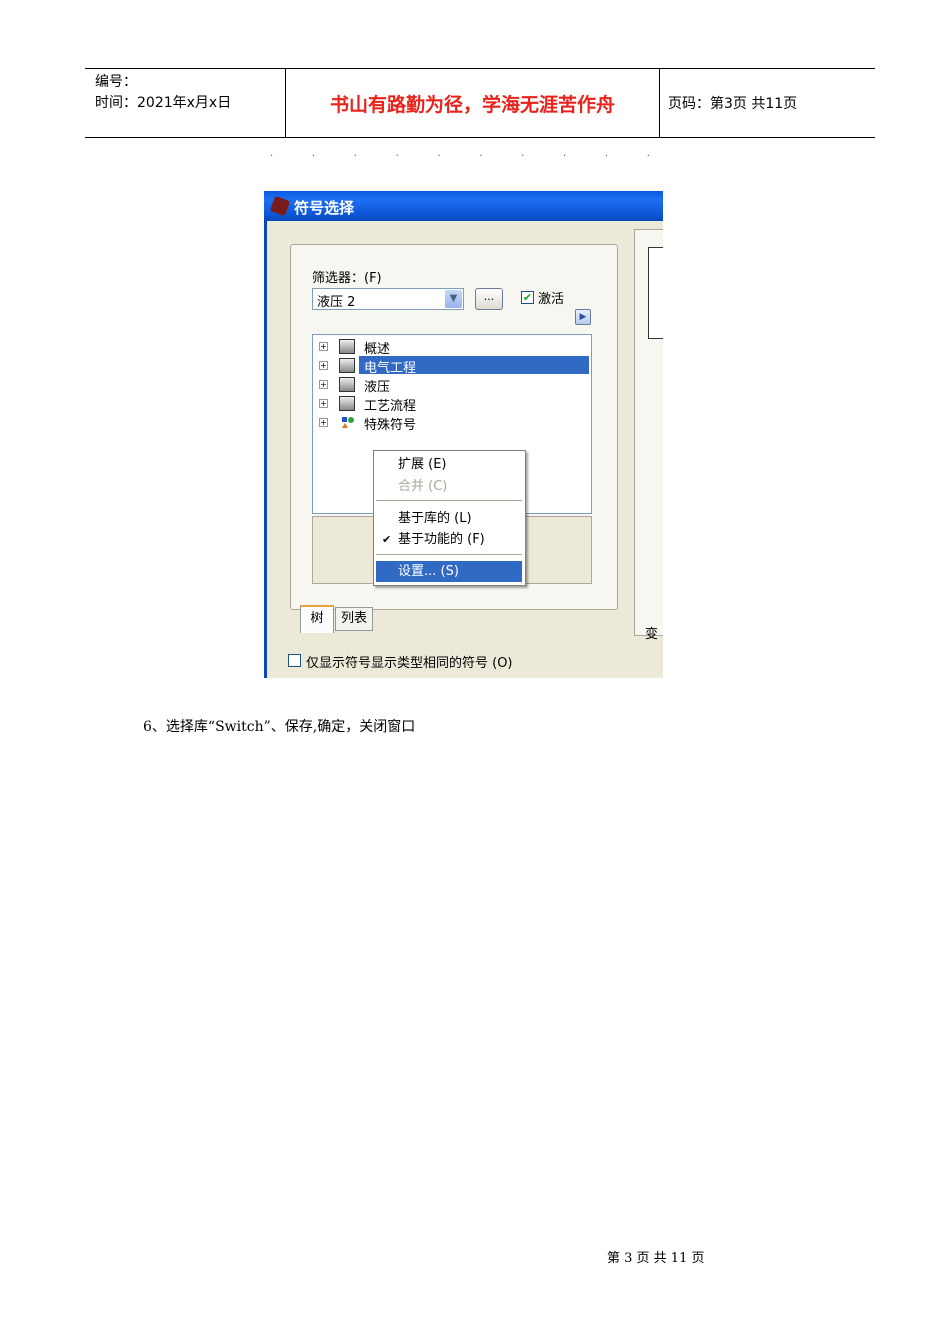  Describe the element at coordinates (659, 103) in the screenshot. I see `header-divider` at that location.